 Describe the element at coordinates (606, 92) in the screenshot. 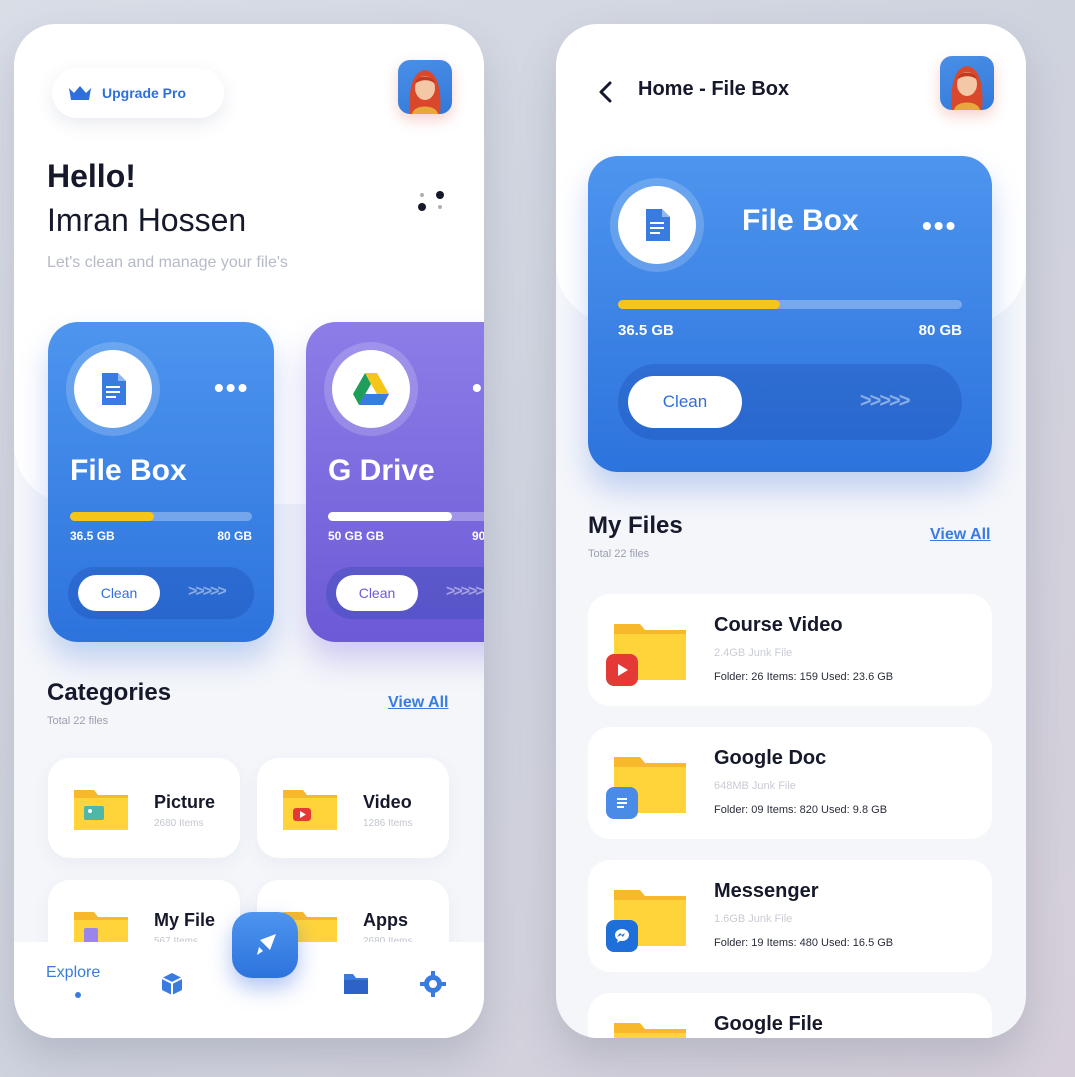

I see `chevron-left-icon` at that location.